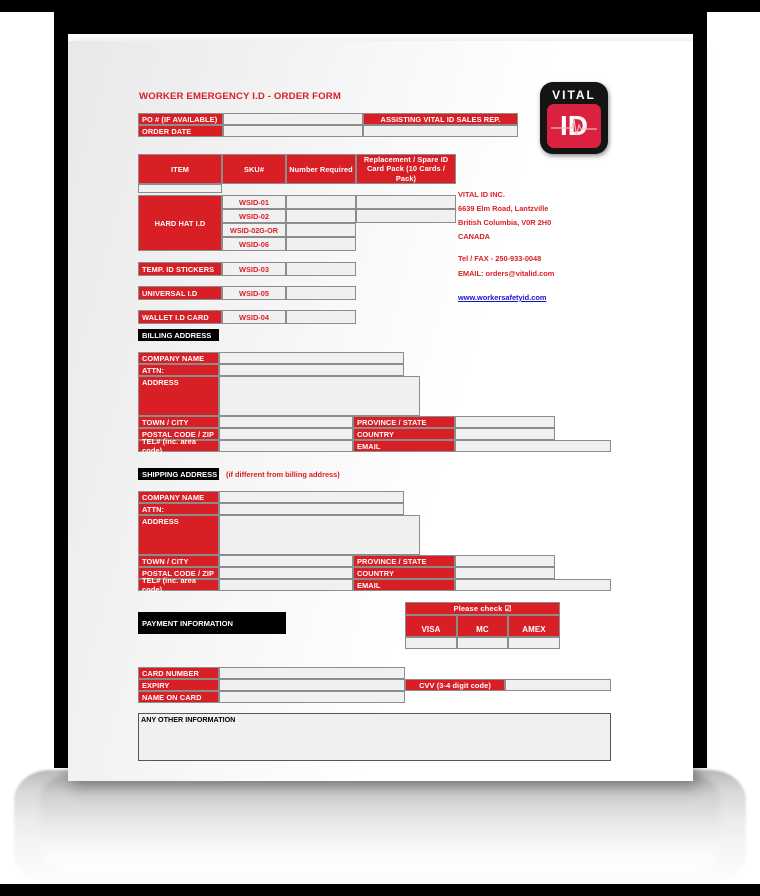 The height and width of the screenshot is (896, 760). Describe the element at coordinates (180, 131) in the screenshot. I see `order-date-label: ORDER DATE` at that location.